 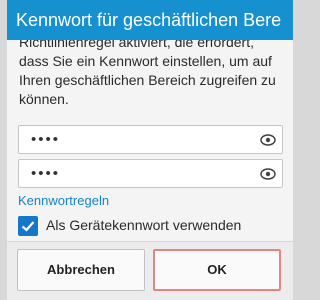 What do you see at coordinates (44, 99) in the screenshot?
I see `message-line: können.` at bounding box center [44, 99].